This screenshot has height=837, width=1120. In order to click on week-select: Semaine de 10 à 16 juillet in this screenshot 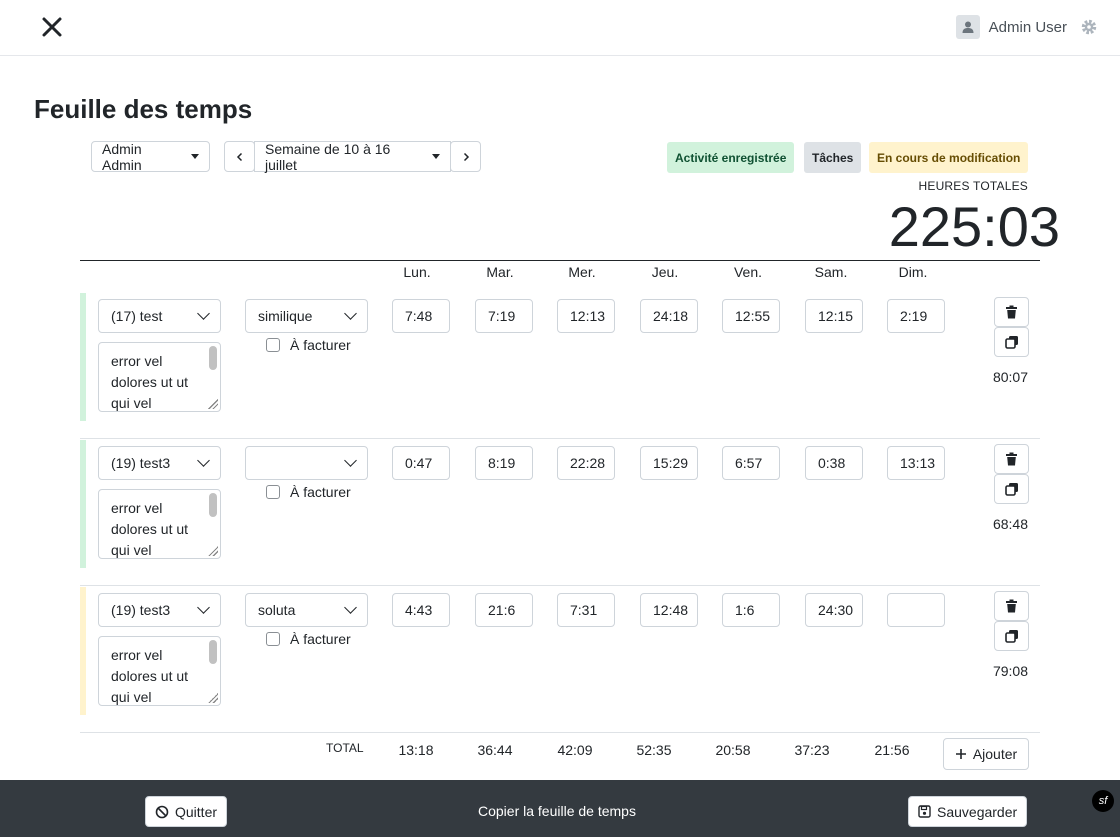, I will do `click(352, 157)`.